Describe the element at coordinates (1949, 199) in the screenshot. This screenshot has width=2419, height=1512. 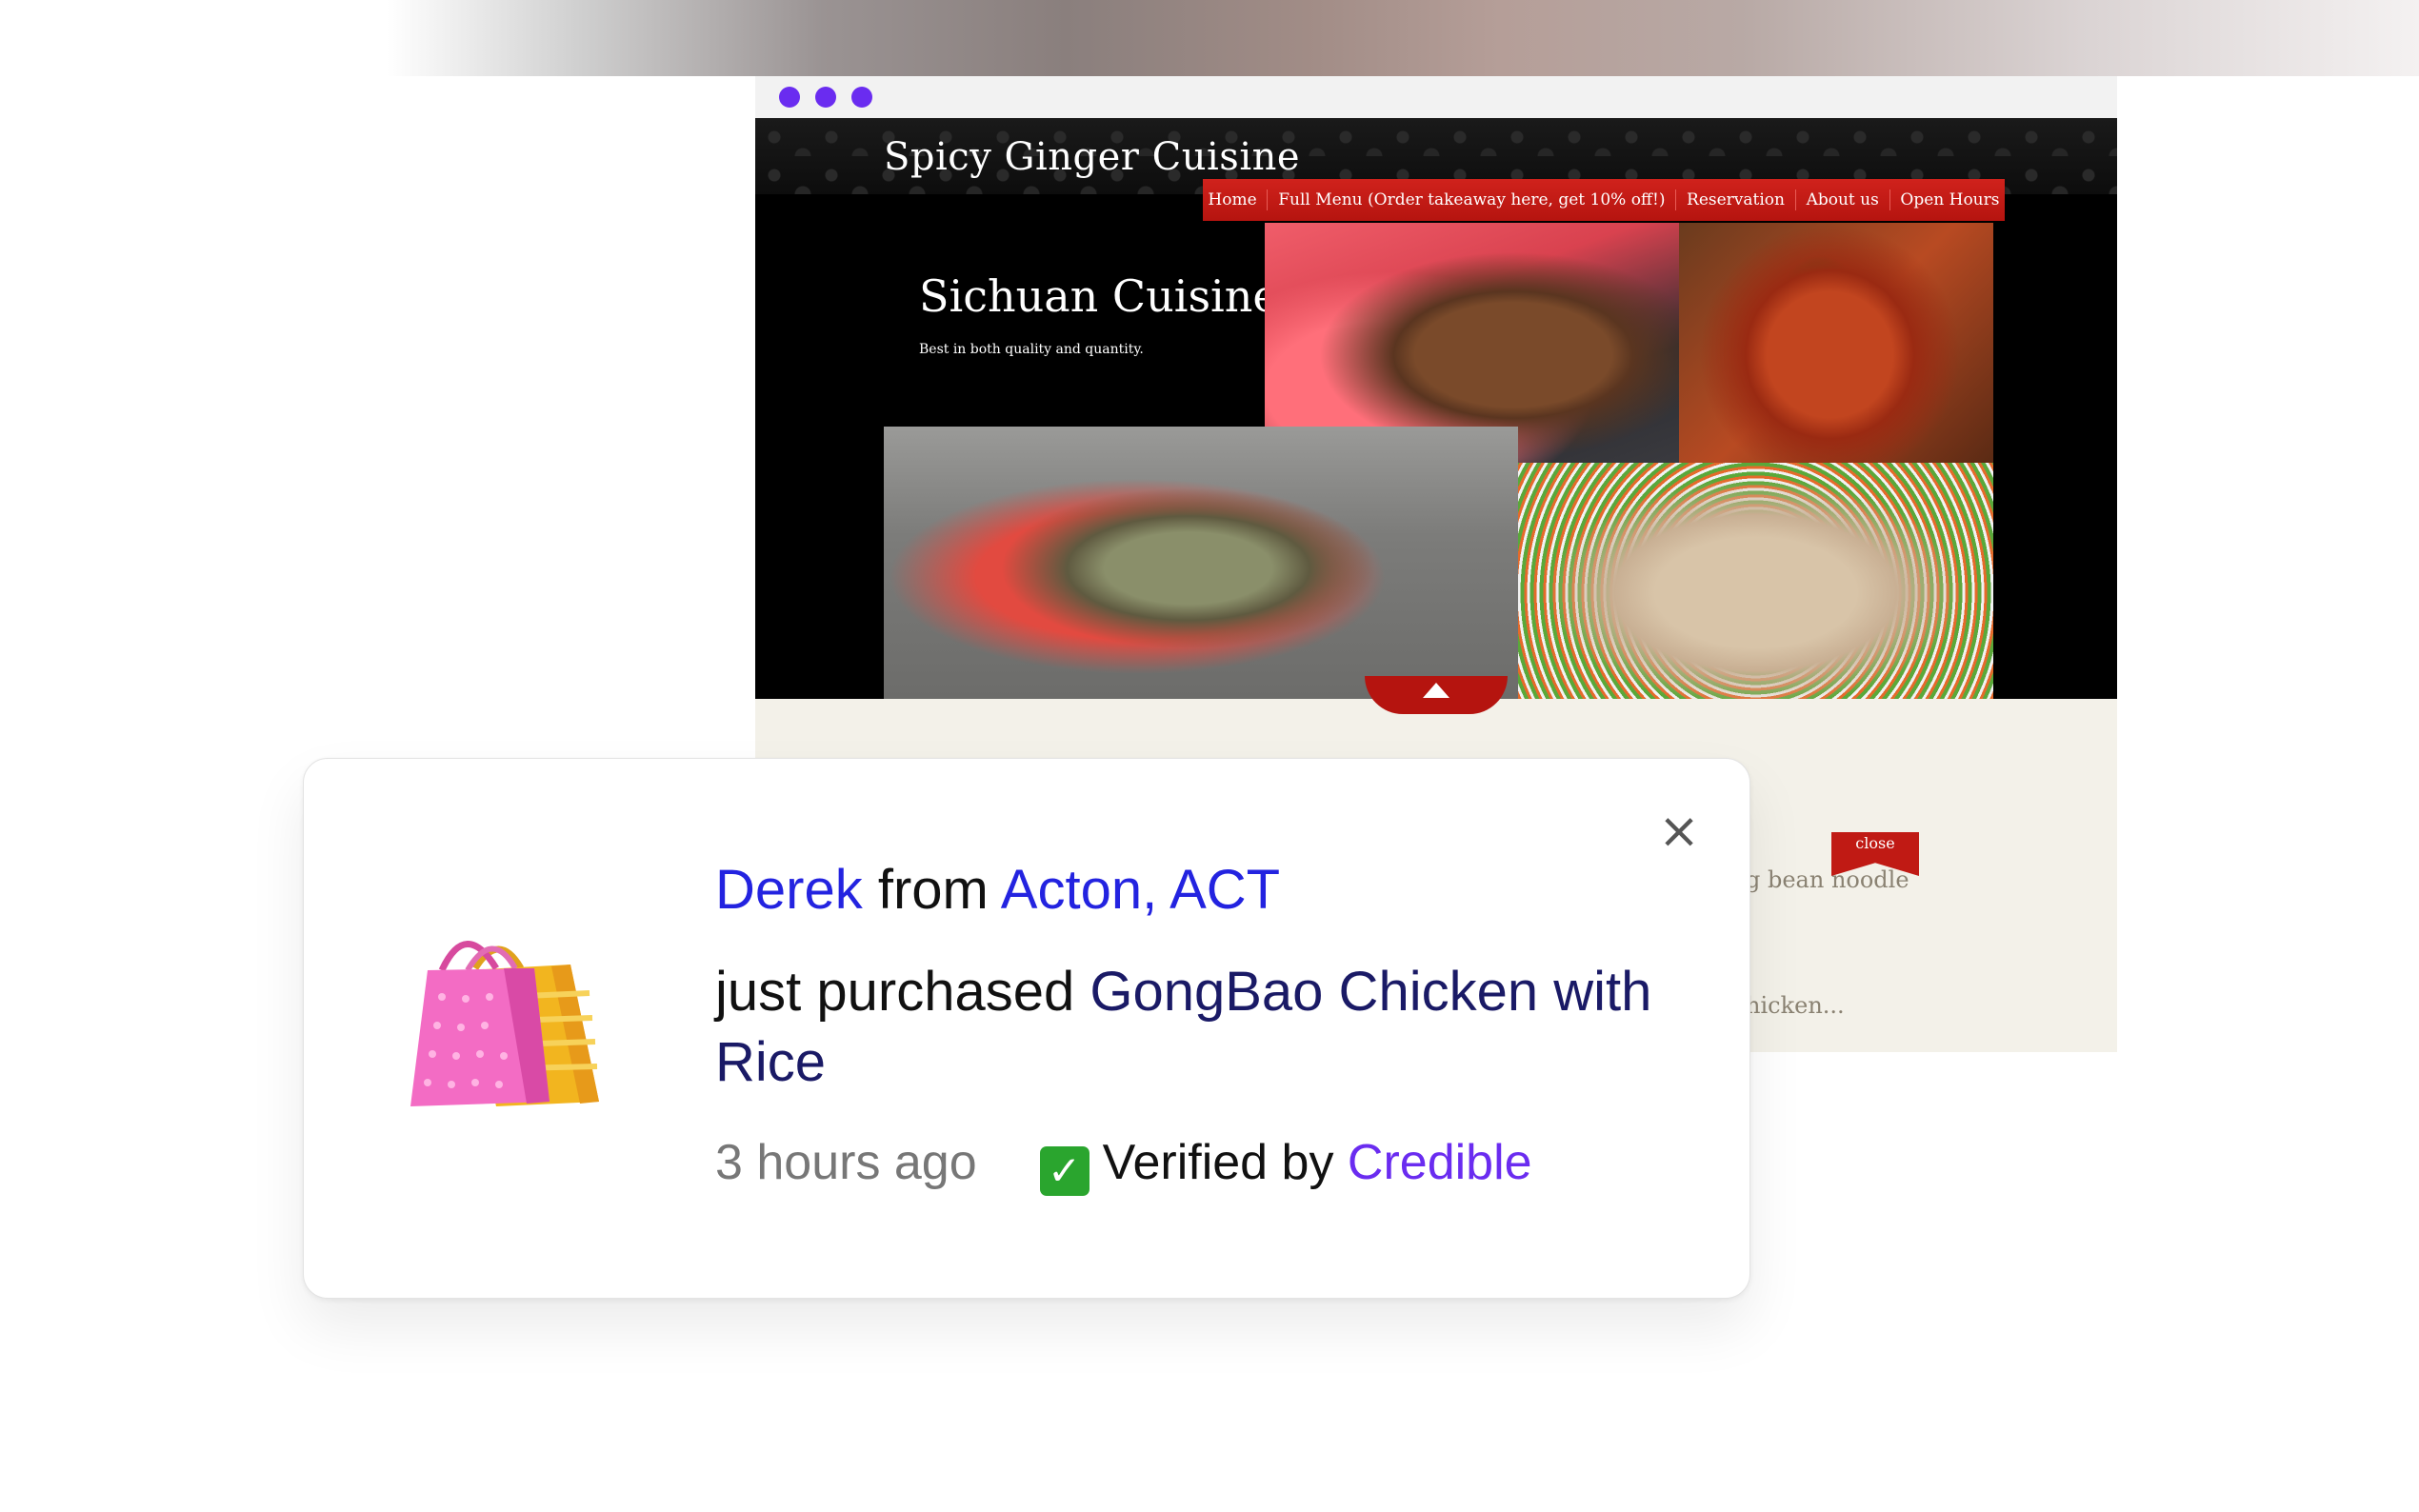
I see `nav-item-open-hours: Open Hours` at that location.